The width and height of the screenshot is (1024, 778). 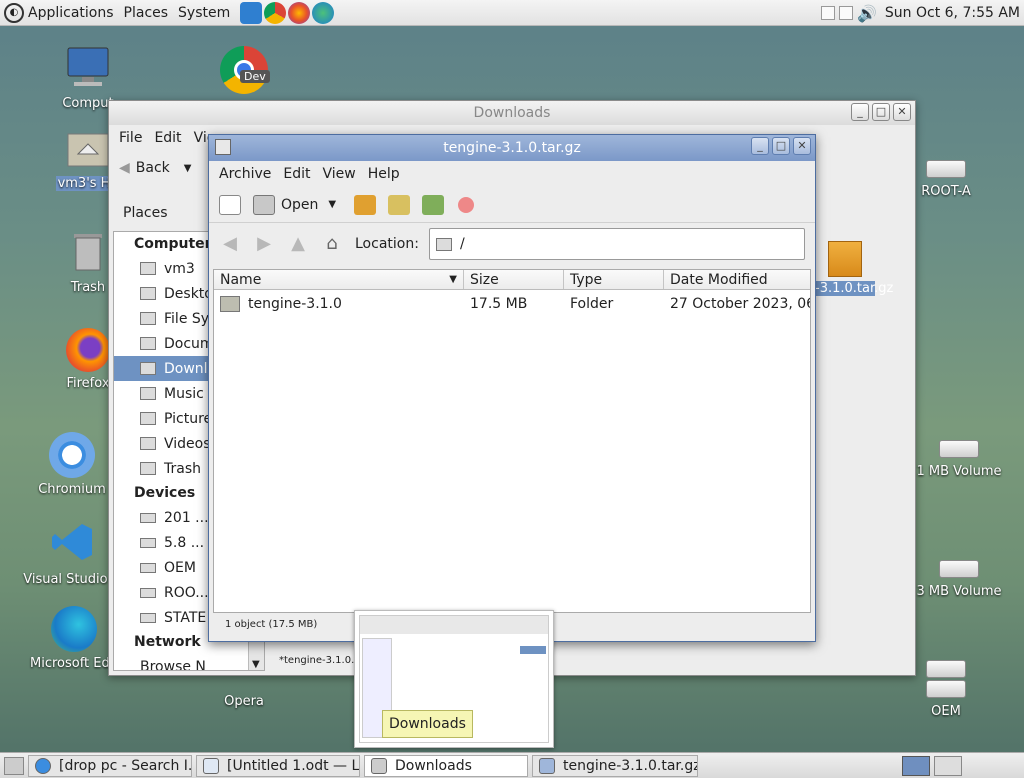 What do you see at coordinates (298, 244) in the screenshot?
I see `up-arrow-icon: ▲` at bounding box center [298, 244].